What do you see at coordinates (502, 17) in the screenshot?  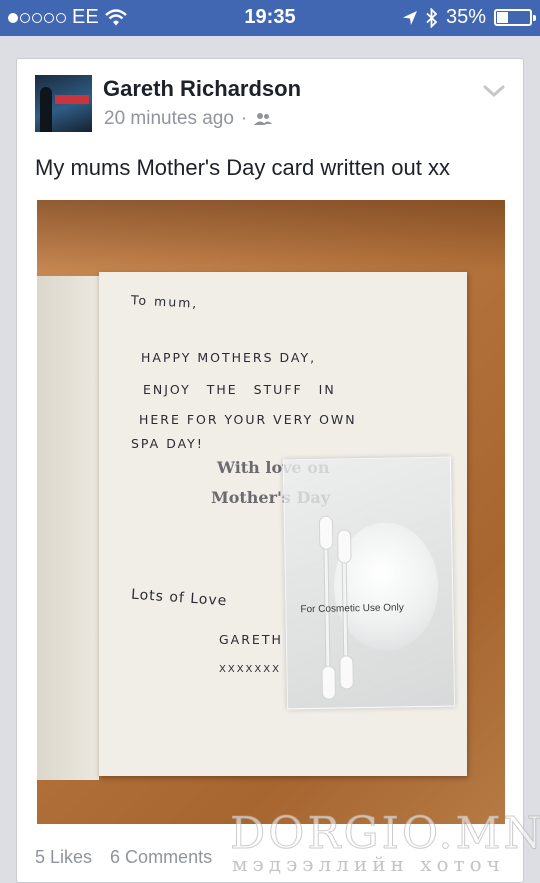 I see `battery-fill` at bounding box center [502, 17].